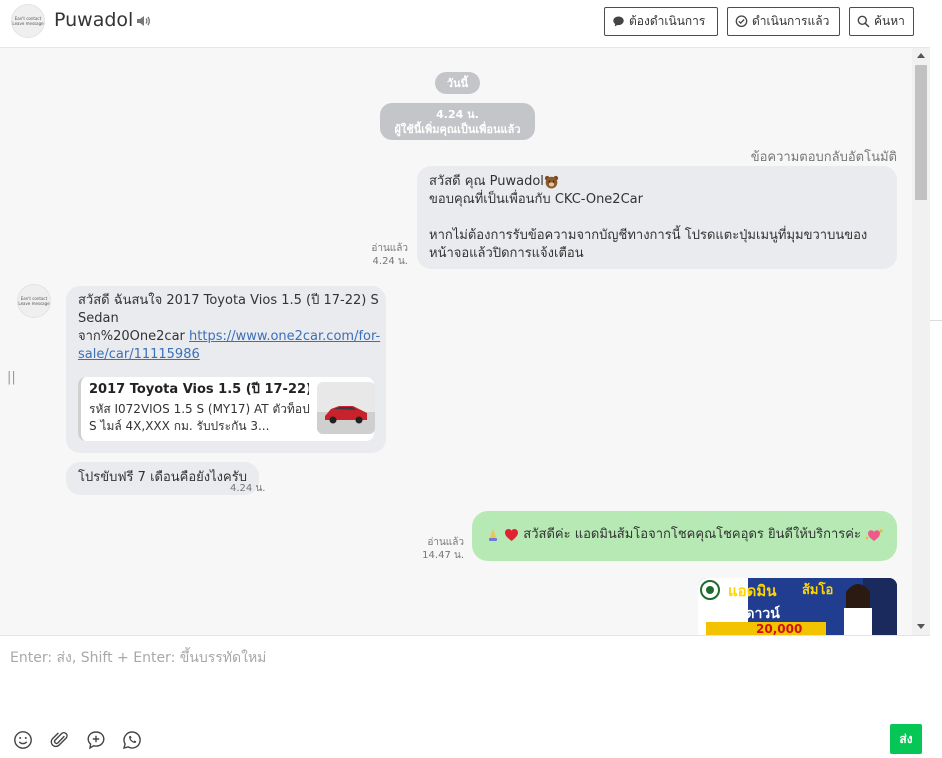 Image resolution: width=942 pixels, height=758 pixels. What do you see at coordinates (797, 606) in the screenshot?
I see `promo-image: แอดมิน ส้มโอ ฟรีดาวน์ 20,000` at bounding box center [797, 606].